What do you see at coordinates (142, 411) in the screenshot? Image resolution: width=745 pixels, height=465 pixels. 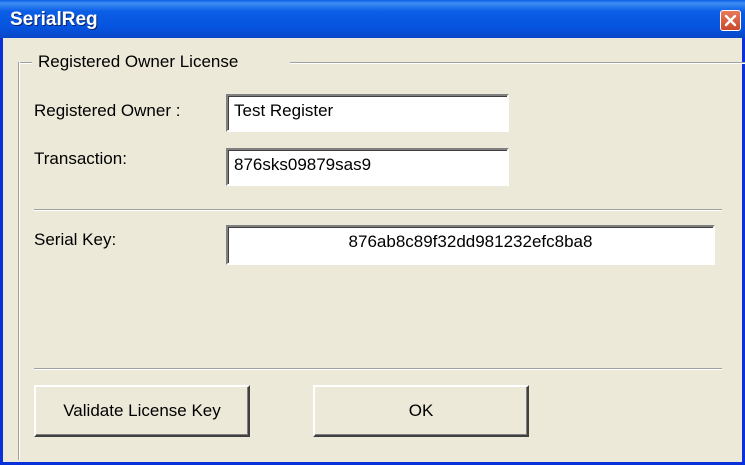 I see `validate-license-key-button: Validate License Key` at bounding box center [142, 411].